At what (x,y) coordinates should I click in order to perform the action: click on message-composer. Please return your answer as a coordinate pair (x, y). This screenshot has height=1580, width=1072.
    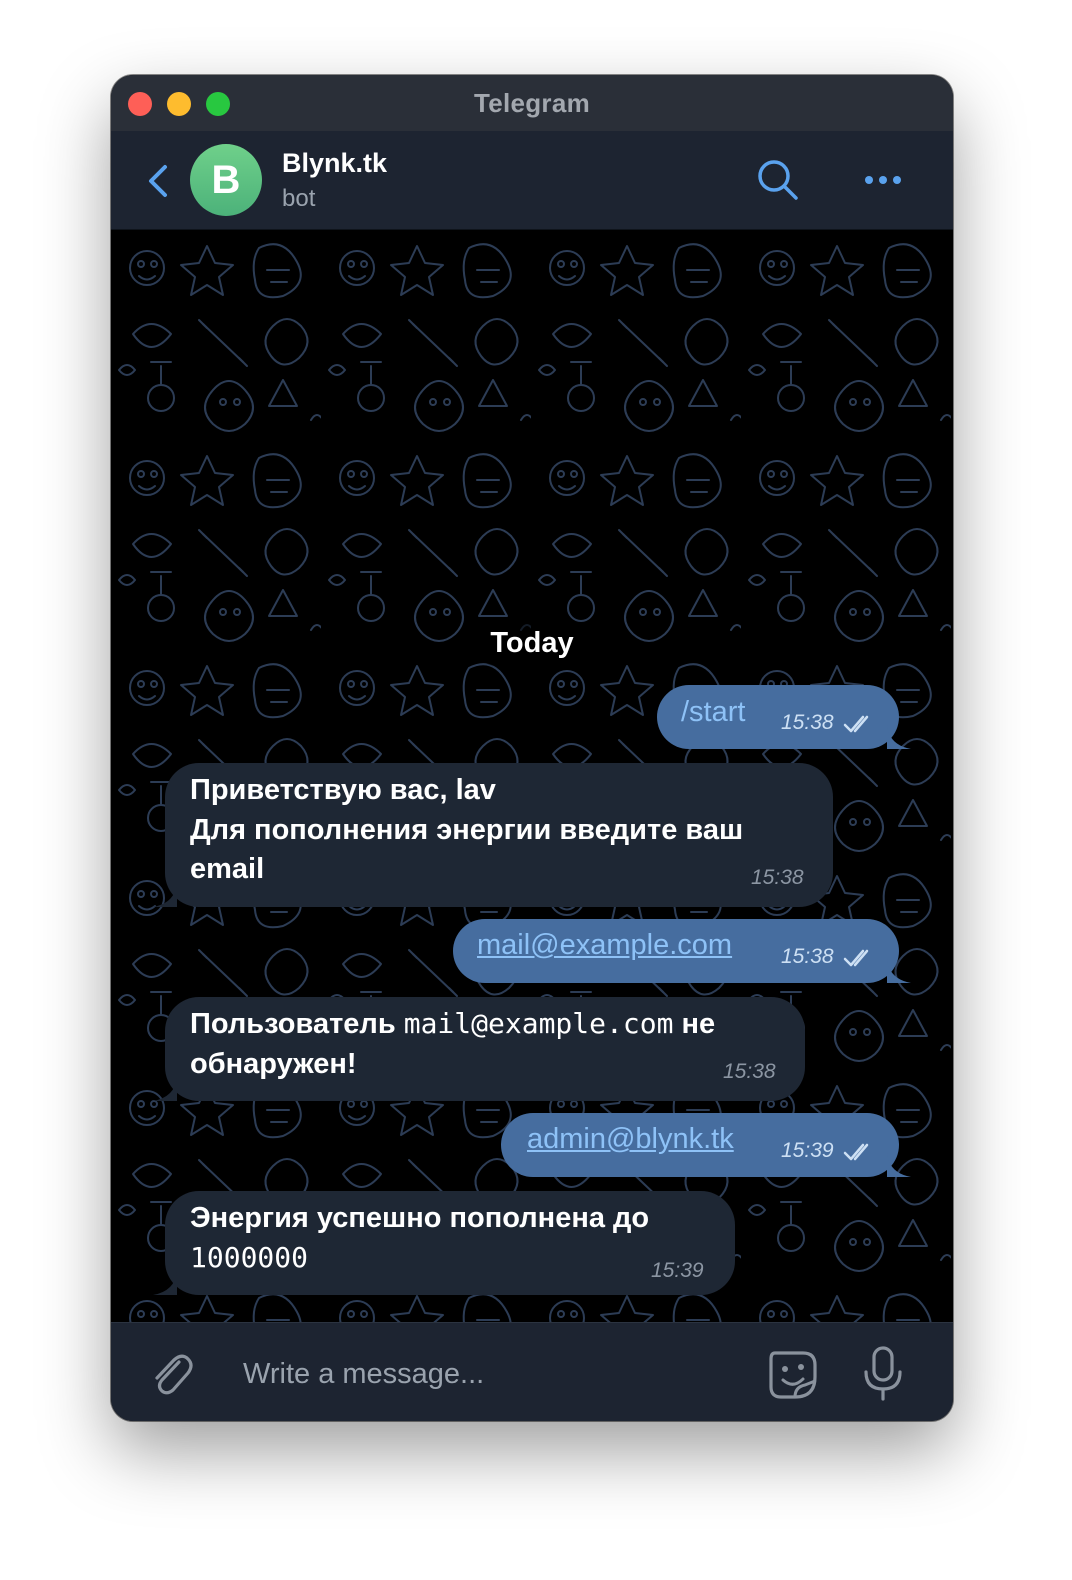
    Looking at the image, I should click on (532, 1371).